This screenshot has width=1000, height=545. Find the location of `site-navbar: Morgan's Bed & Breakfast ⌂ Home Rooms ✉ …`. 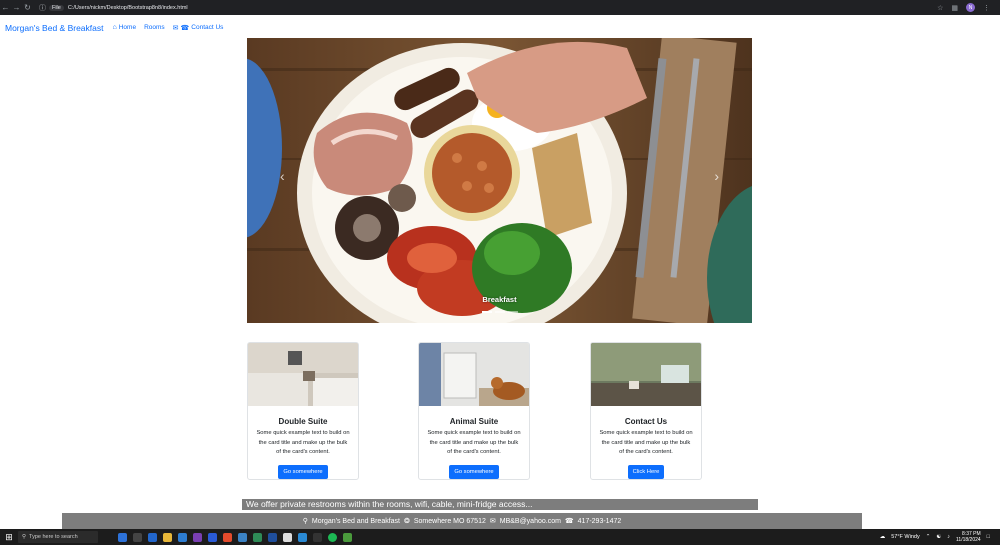

site-navbar: Morgan's Bed & Breakfast ⌂ Home Rooms ✉ … is located at coordinates (500, 27).